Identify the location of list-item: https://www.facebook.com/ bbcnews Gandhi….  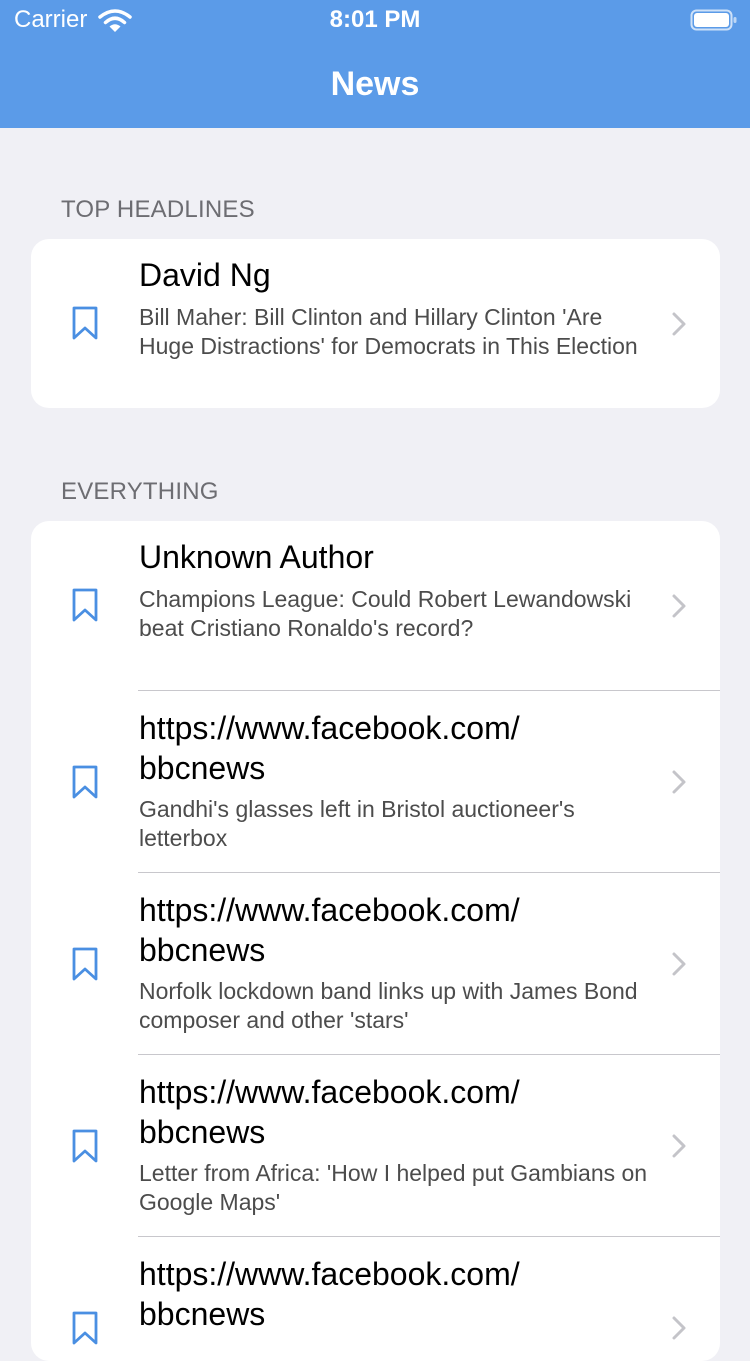
(375, 781).